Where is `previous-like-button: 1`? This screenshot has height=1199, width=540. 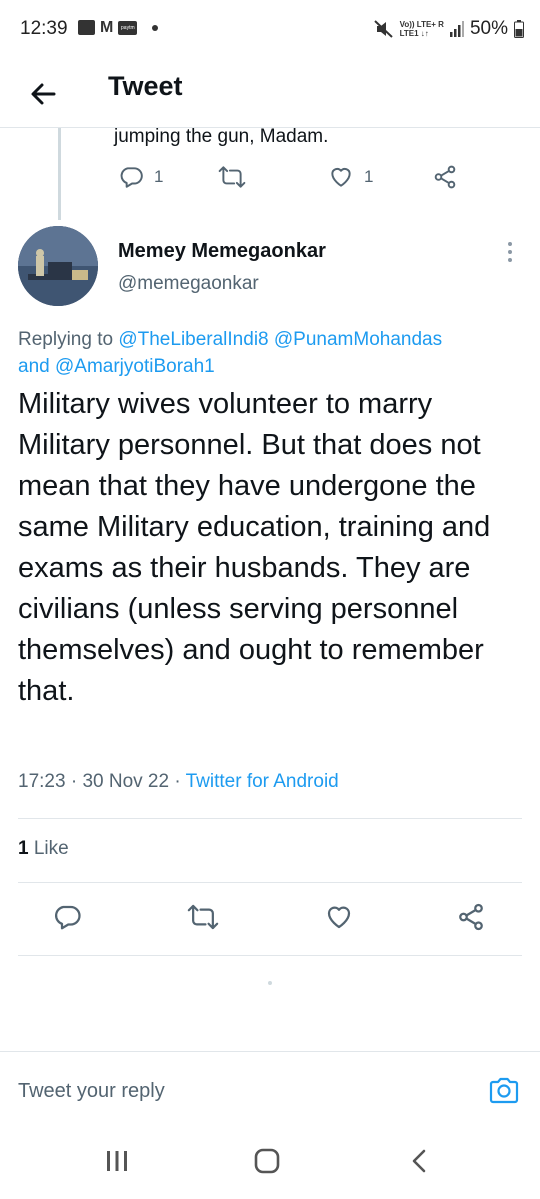
previous-like-button: 1 is located at coordinates (350, 177).